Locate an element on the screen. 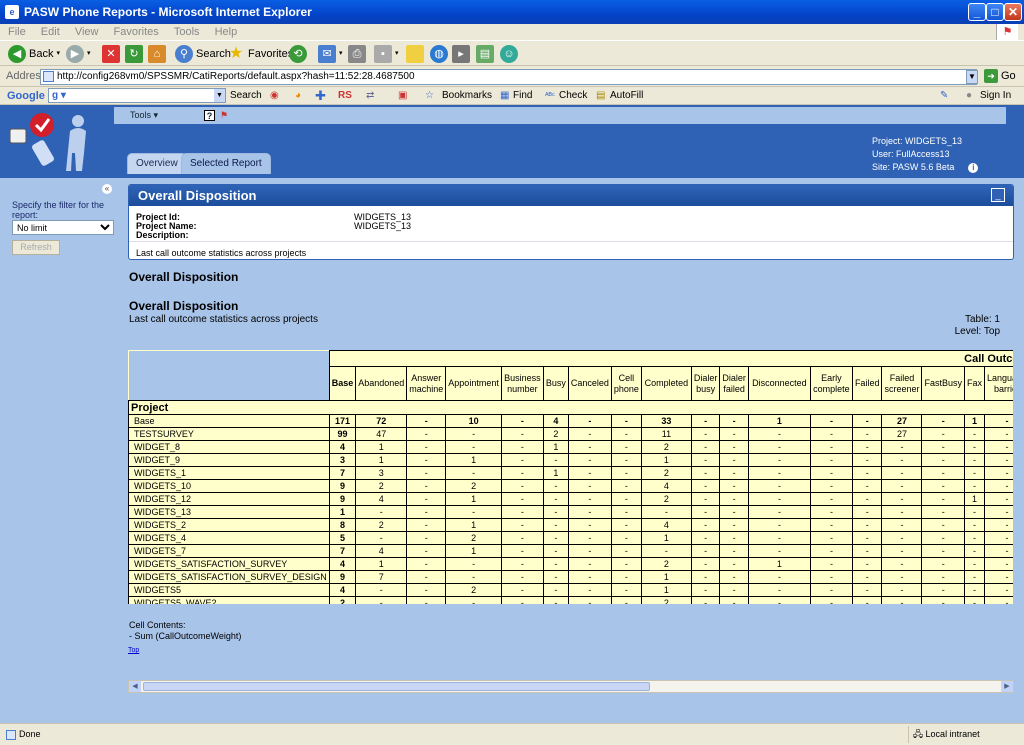 This screenshot has height=745, width=1024. menu-file: File is located at coordinates (17, 32).